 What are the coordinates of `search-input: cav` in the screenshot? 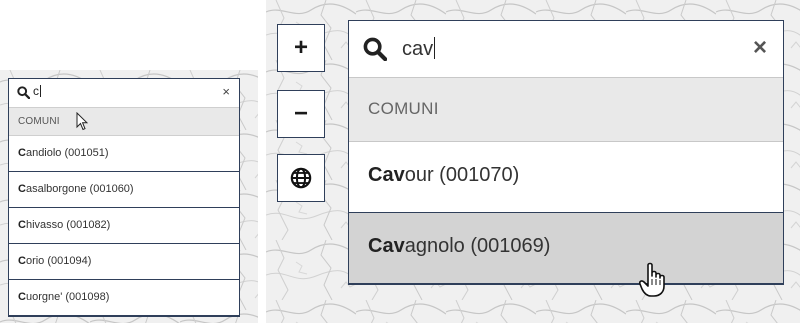 It's located at (419, 49).